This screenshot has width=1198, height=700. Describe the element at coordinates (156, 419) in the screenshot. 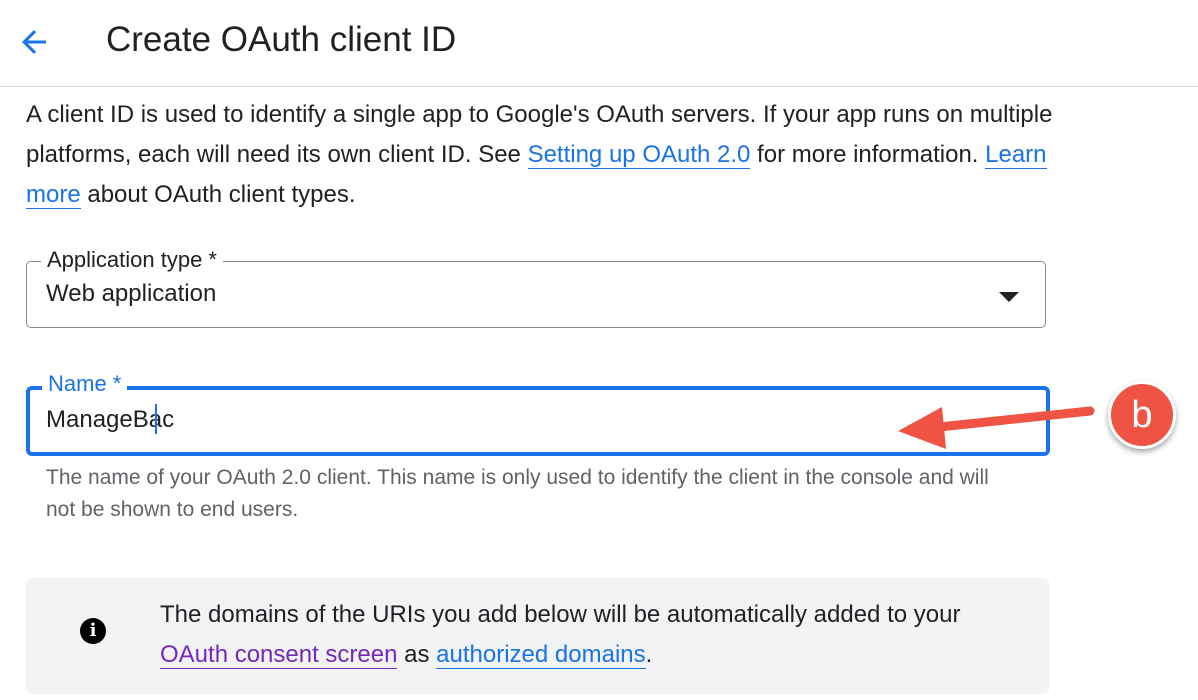

I see `text-cursor` at that location.